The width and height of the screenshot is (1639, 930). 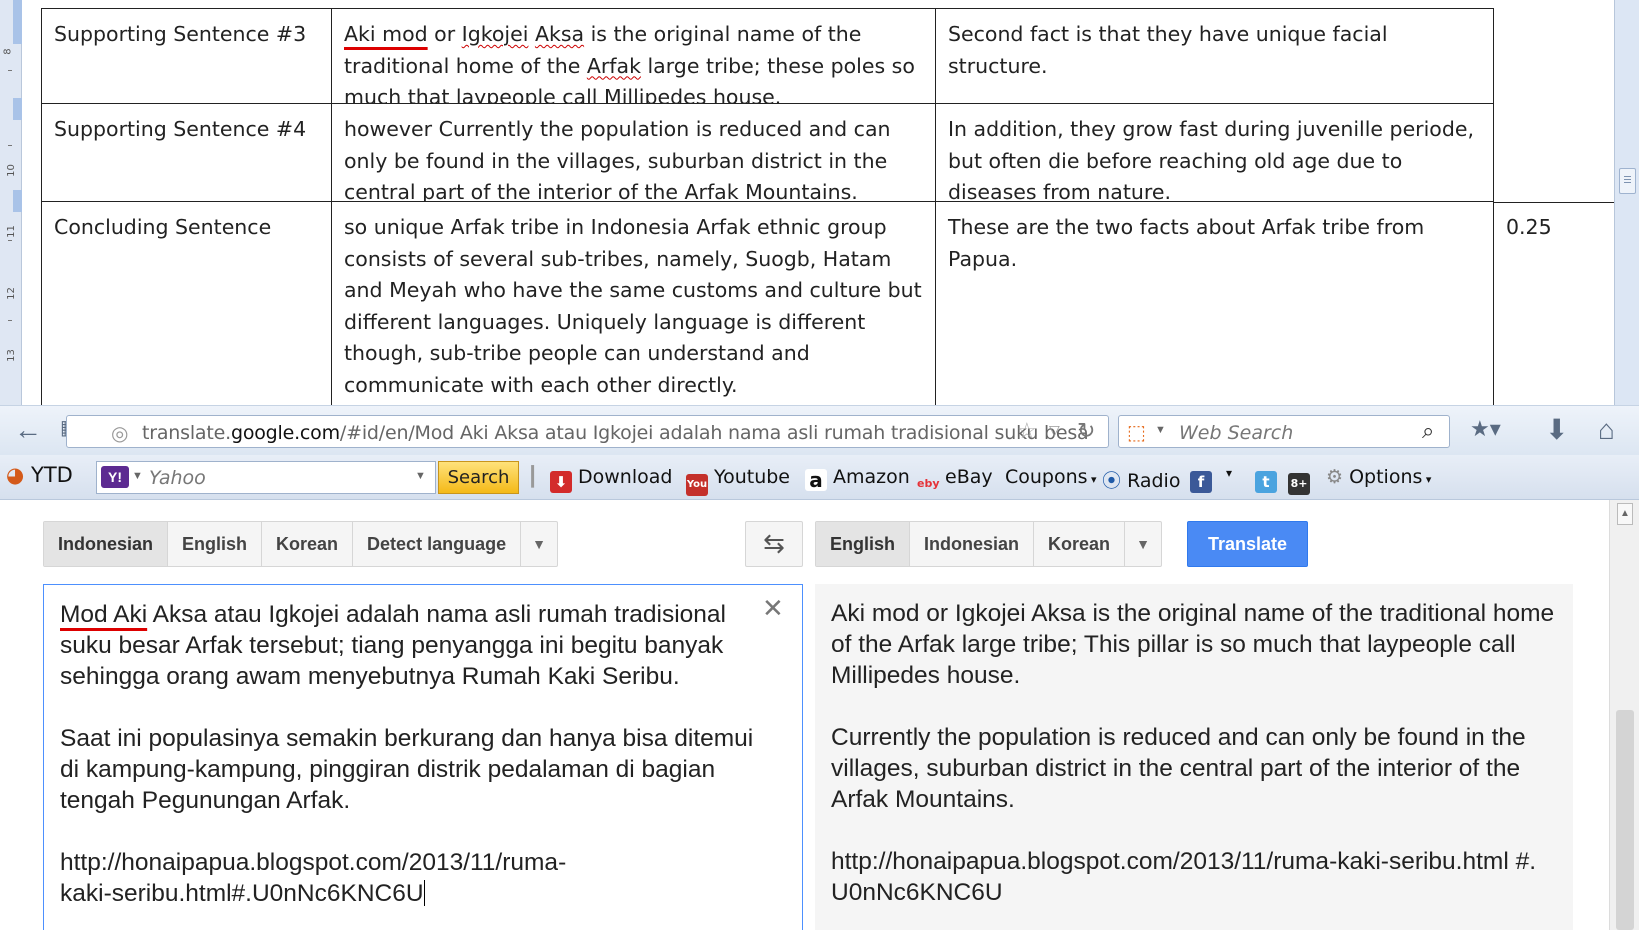 I want to click on facebook-icon: f, so click(x=1204, y=479).